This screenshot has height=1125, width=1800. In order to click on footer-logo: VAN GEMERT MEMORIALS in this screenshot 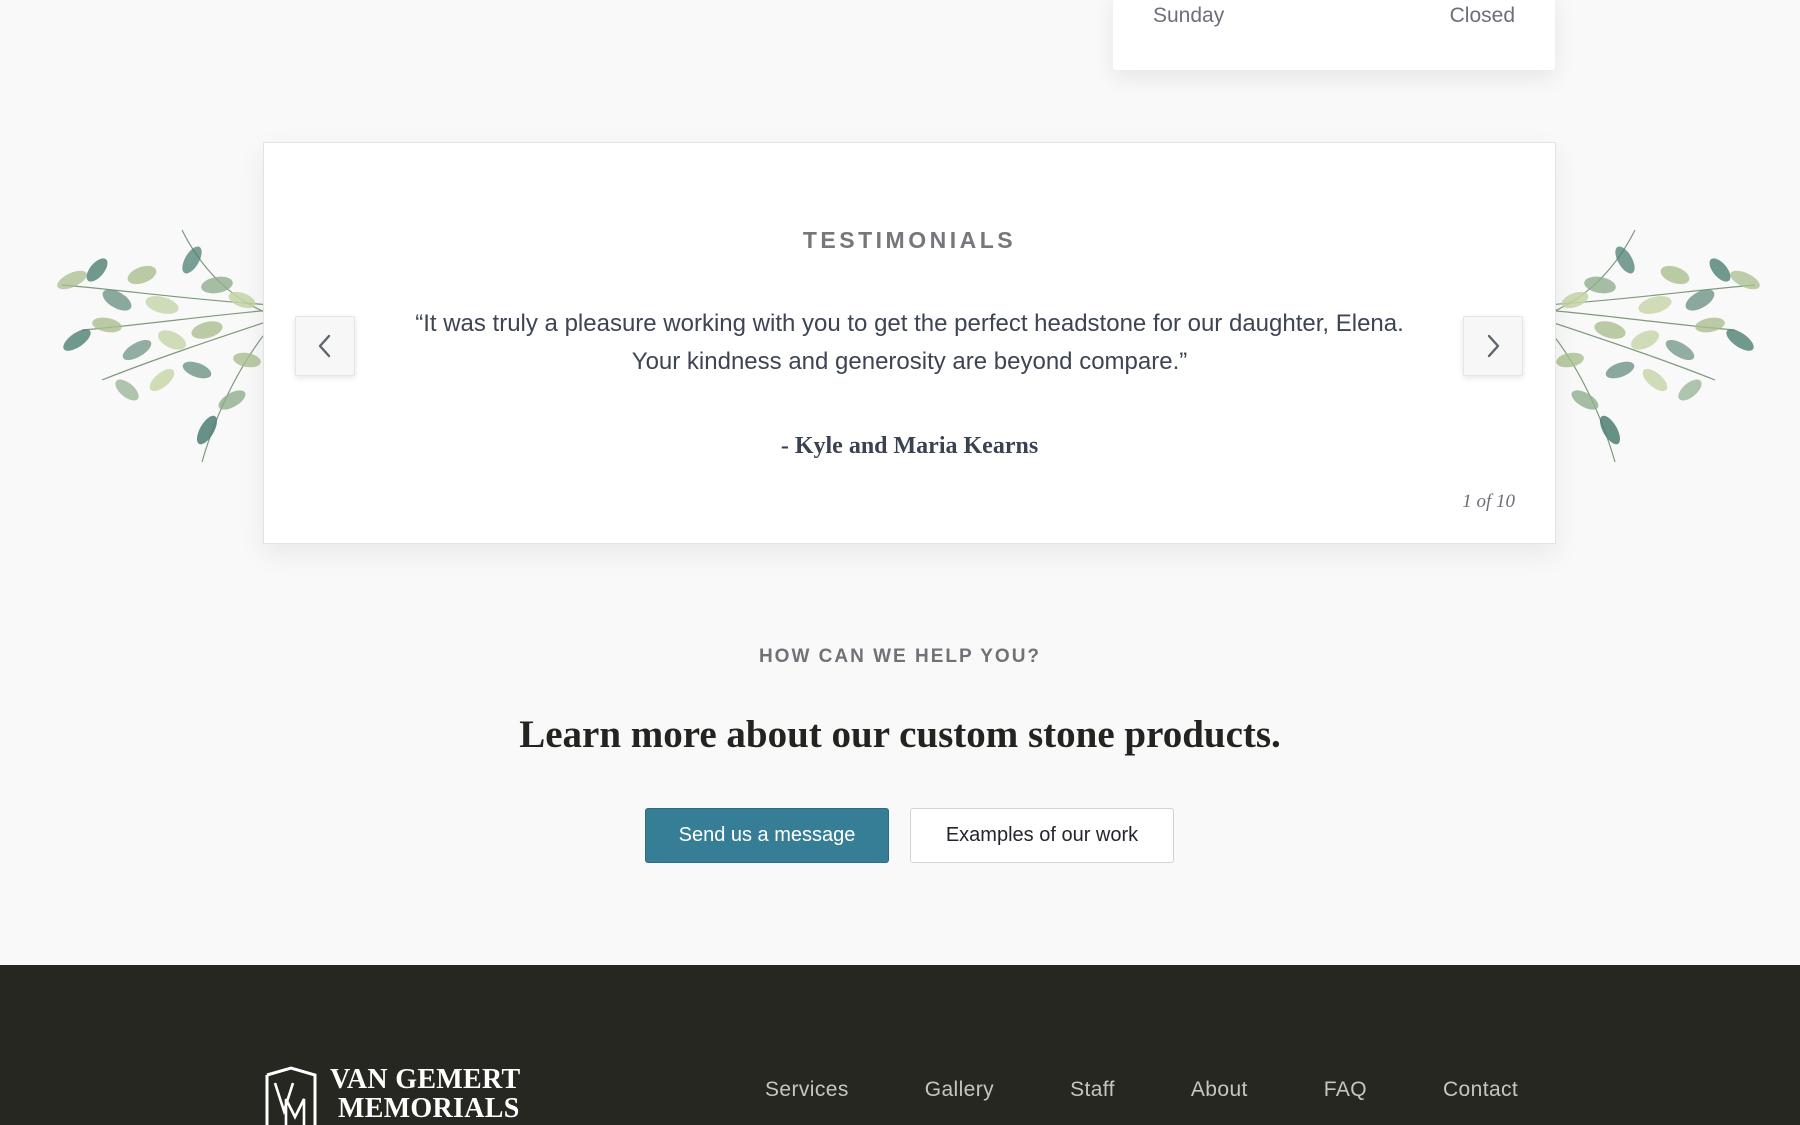, I will do `click(391, 1095)`.